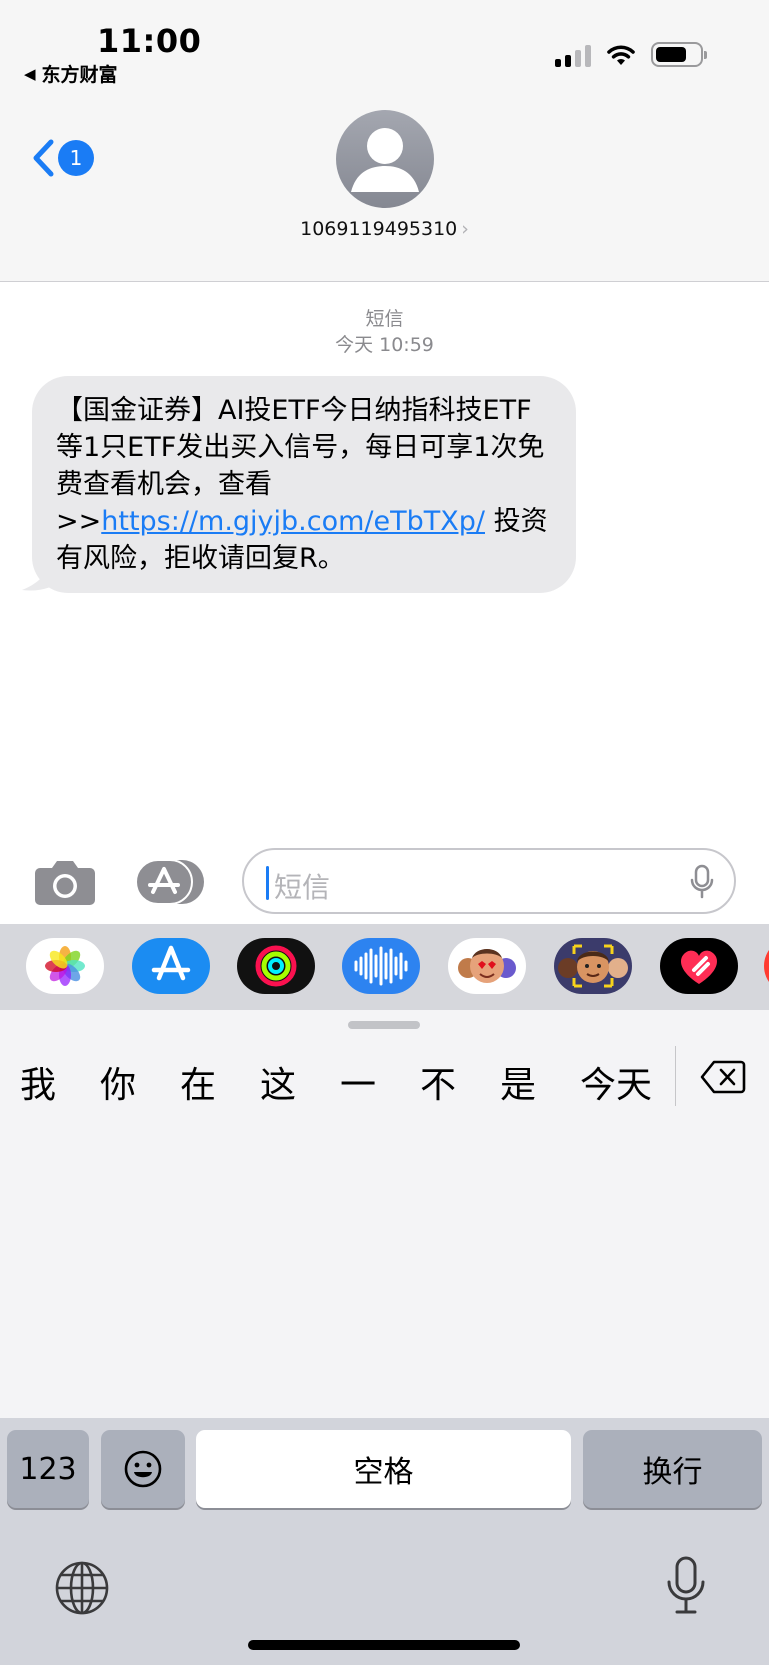  What do you see at coordinates (48, 1469) in the screenshot?
I see `numbers-key: 123` at bounding box center [48, 1469].